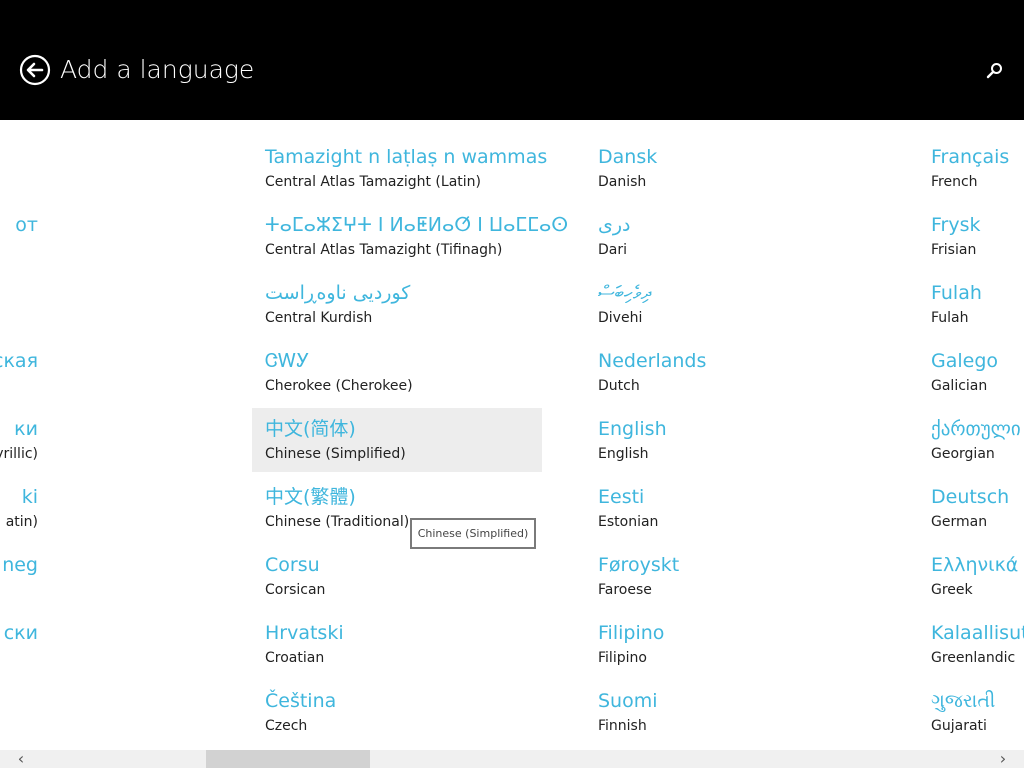 The image size is (1024, 768). I want to click on language-item: Hrvatski Croatian, so click(397, 631).